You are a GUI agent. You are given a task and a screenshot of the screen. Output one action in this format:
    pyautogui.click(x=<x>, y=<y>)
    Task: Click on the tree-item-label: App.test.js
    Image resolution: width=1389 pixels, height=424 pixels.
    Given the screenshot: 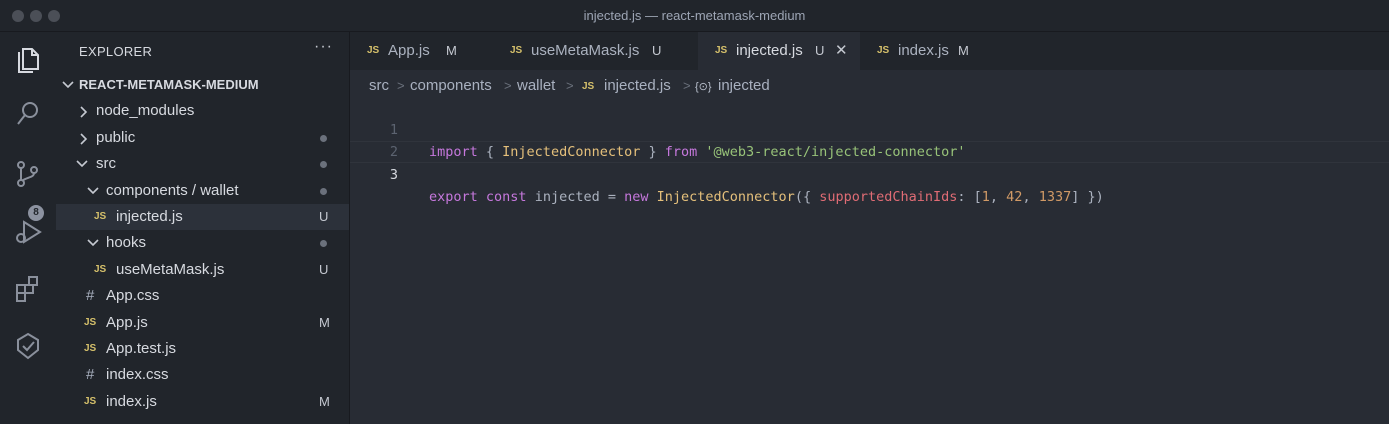 What is the action you would take?
    pyautogui.click(x=141, y=348)
    